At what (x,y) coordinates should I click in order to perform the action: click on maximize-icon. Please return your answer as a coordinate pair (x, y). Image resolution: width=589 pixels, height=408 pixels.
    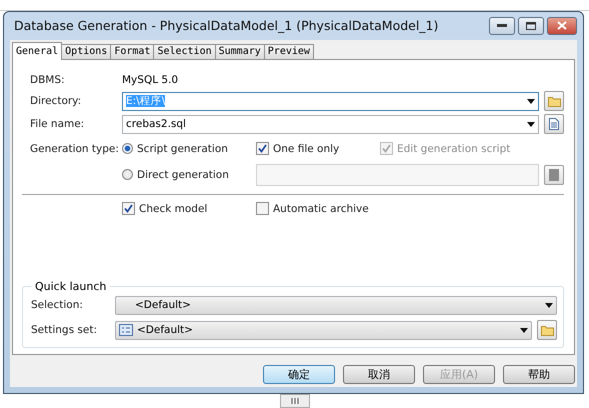
    Looking at the image, I should click on (531, 26).